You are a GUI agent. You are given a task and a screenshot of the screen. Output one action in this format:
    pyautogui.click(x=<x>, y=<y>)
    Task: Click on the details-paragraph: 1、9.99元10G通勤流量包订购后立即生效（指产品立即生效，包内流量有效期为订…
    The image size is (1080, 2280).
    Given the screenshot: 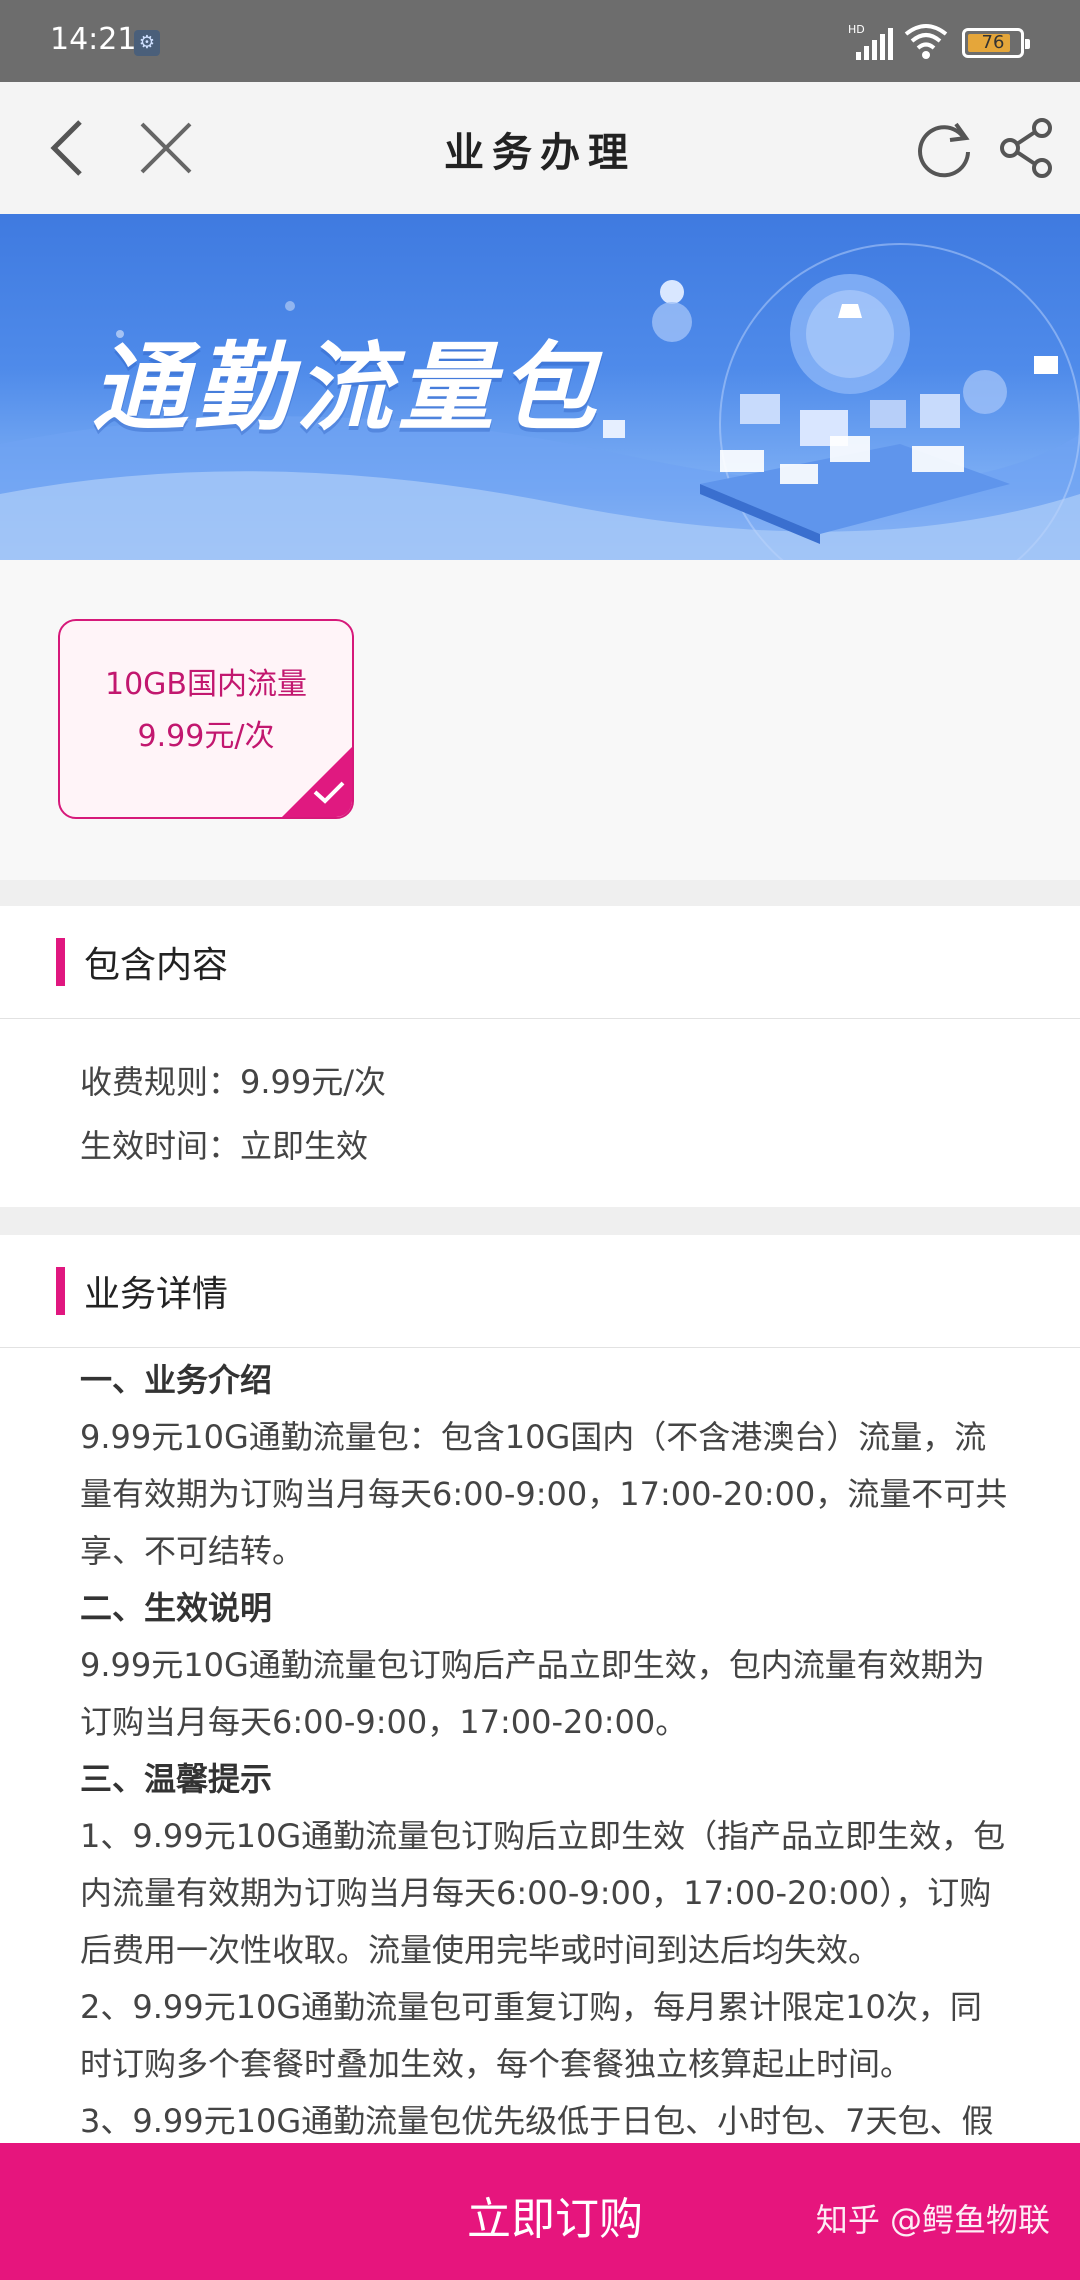 What is the action you would take?
    pyautogui.click(x=543, y=1893)
    